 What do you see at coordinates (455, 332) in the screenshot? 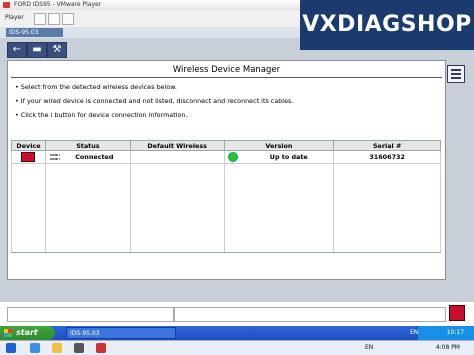
I see `tray-clock: 10:17` at bounding box center [455, 332].